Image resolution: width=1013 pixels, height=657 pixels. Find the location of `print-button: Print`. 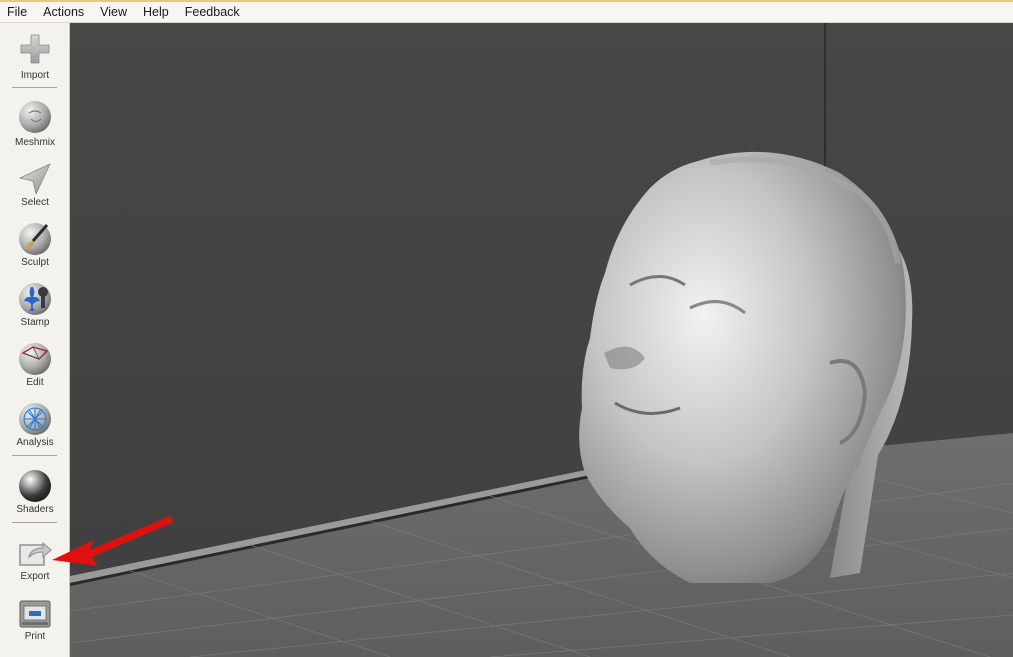

print-button: Print is located at coordinates (35, 619).